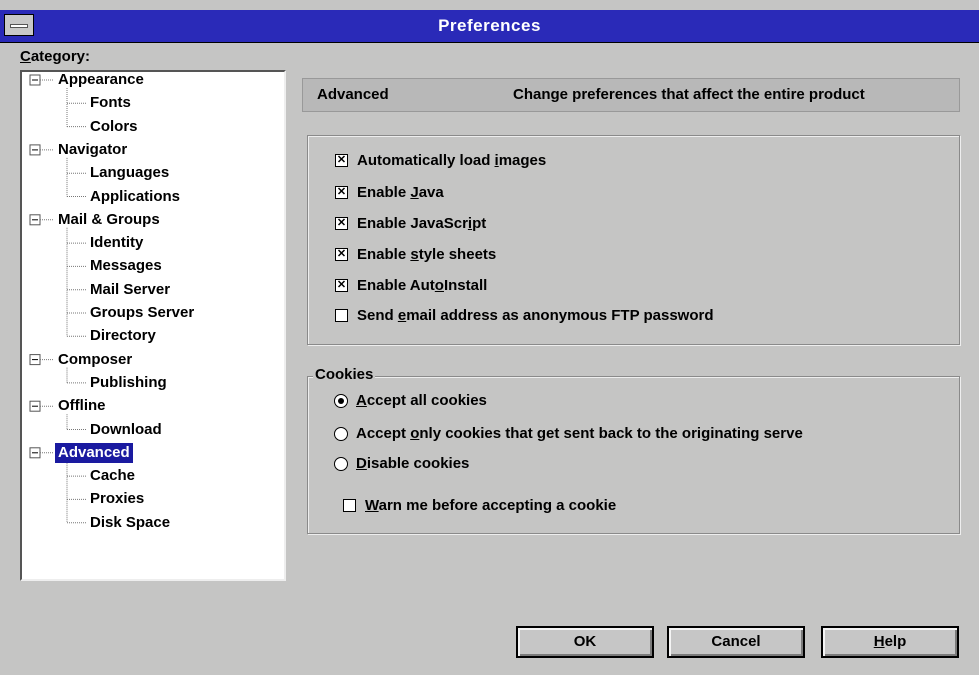 This screenshot has width=979, height=675. Describe the element at coordinates (126, 430) in the screenshot. I see `tree-item: Download` at that location.